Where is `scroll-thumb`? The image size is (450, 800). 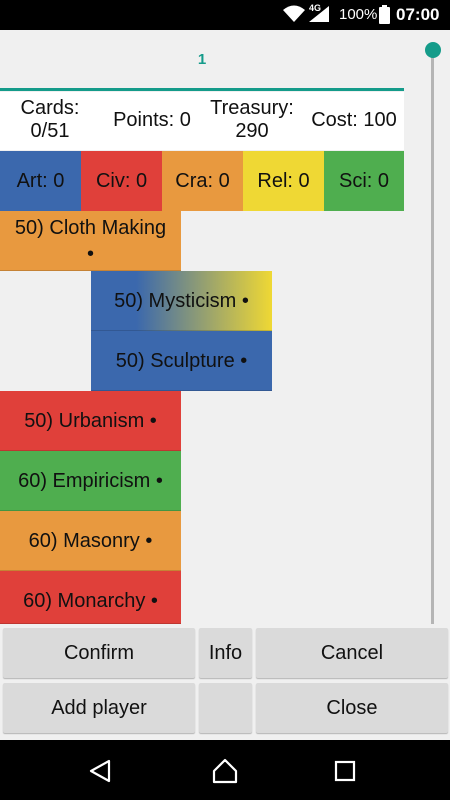
scroll-thumb is located at coordinates (433, 50).